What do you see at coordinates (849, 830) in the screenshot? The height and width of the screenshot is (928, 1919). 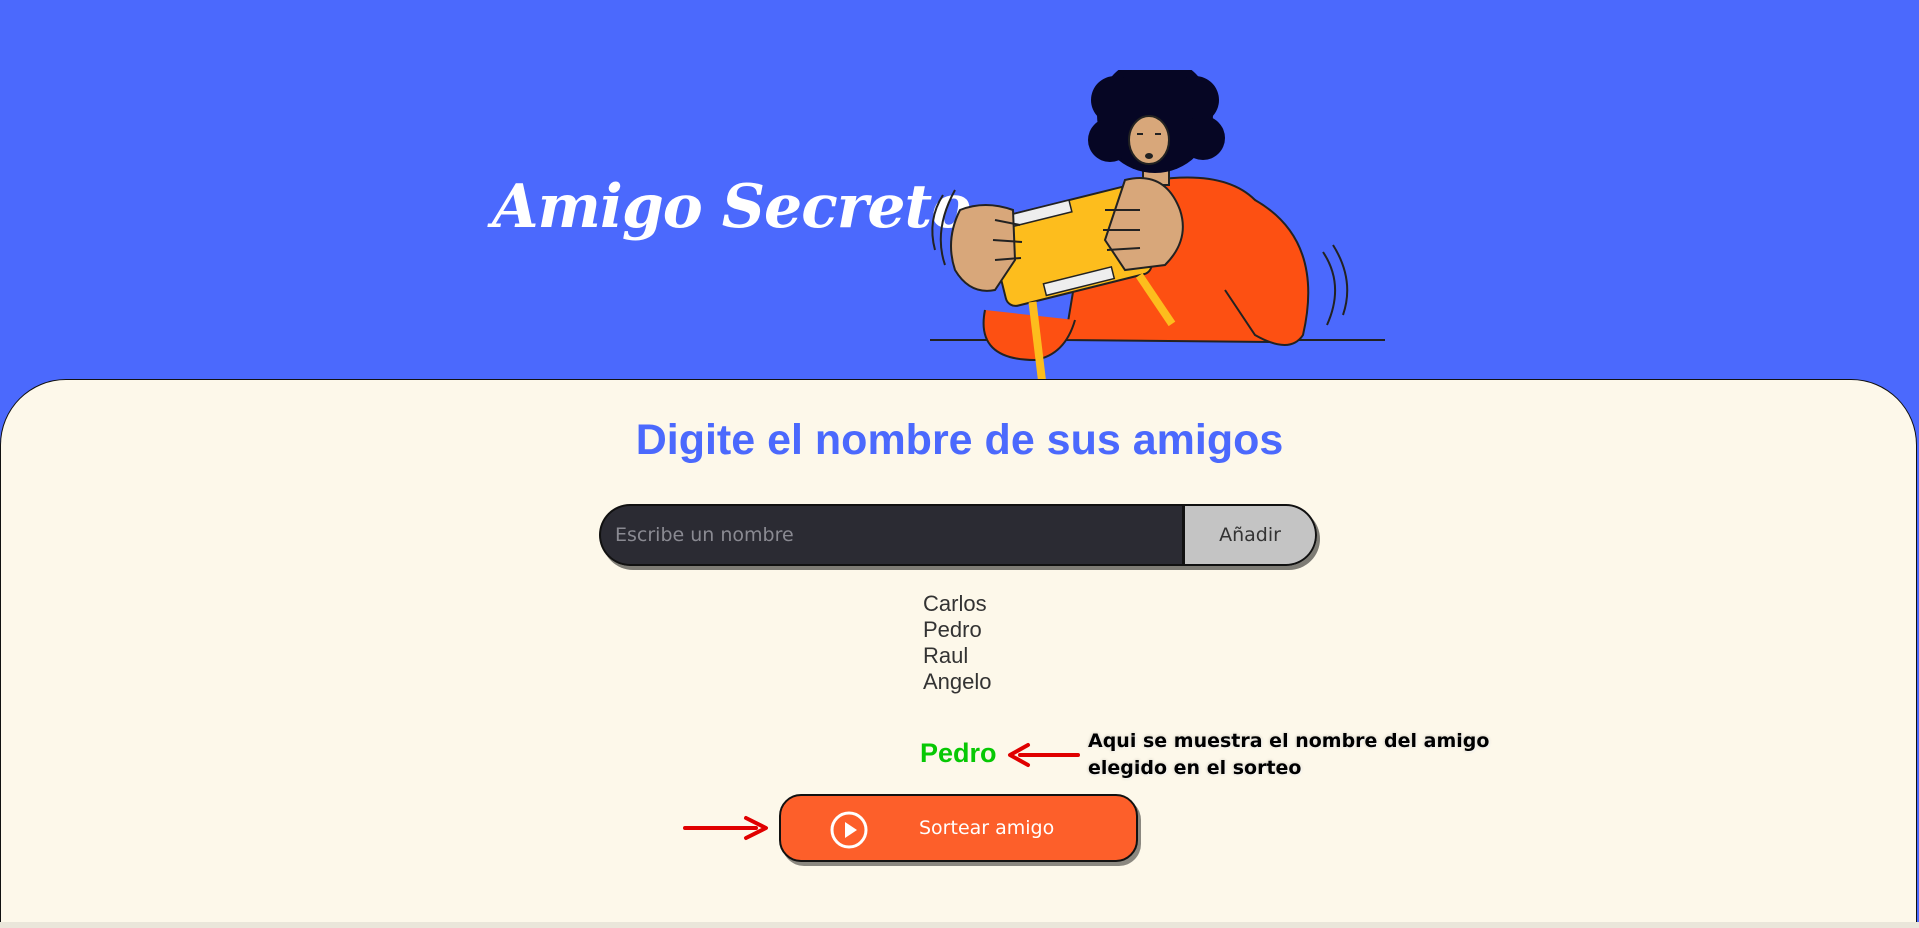 I see `play-circle-icon` at bounding box center [849, 830].